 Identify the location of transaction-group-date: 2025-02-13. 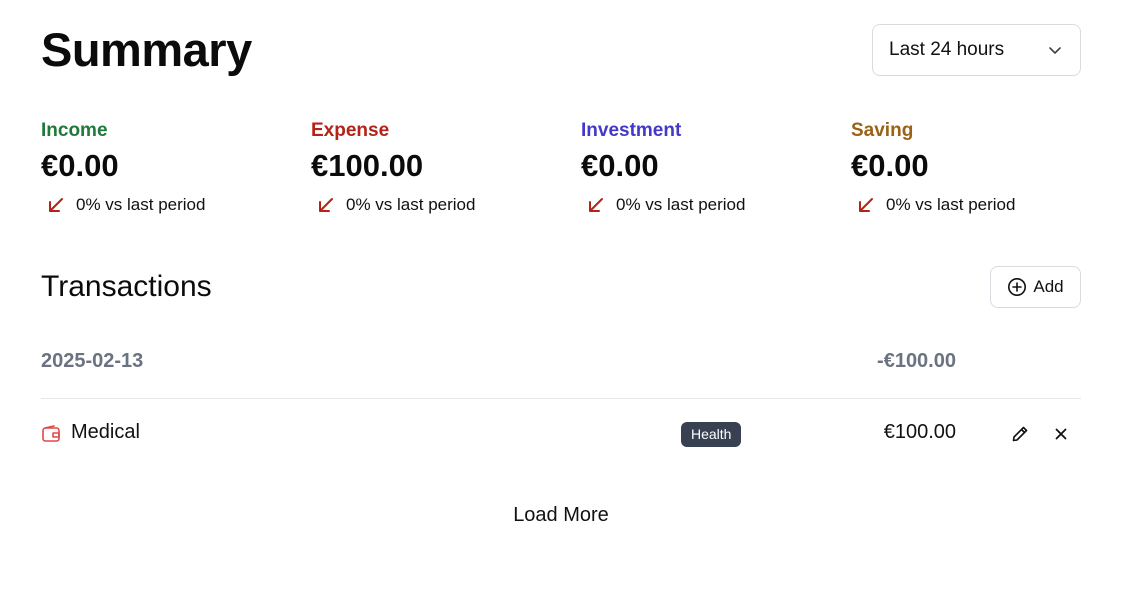
(92, 361).